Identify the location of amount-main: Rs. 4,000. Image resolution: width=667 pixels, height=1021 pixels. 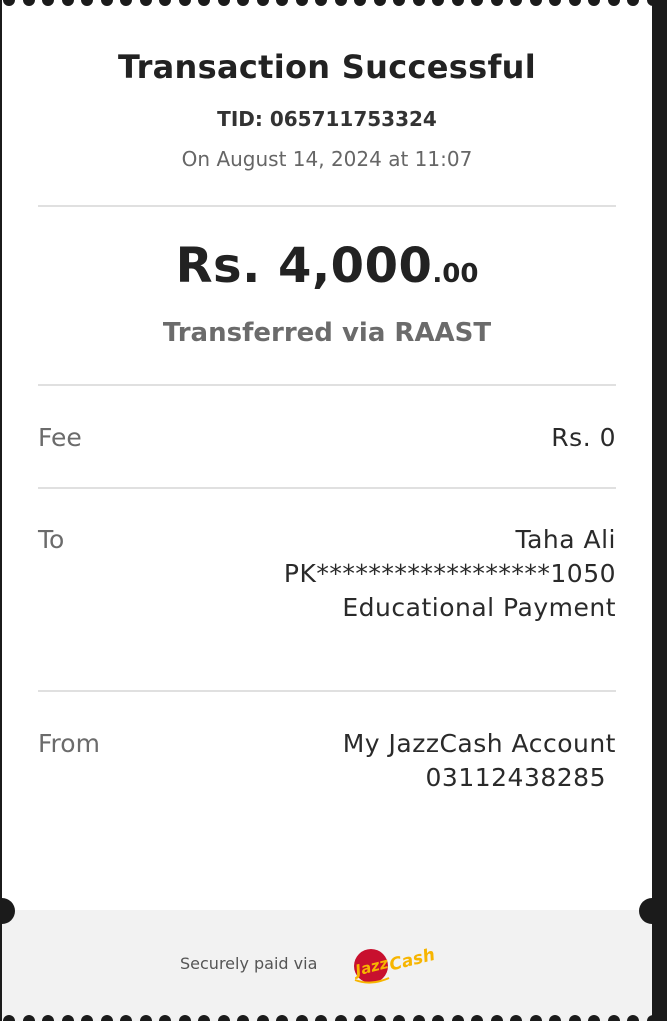
(304, 266).